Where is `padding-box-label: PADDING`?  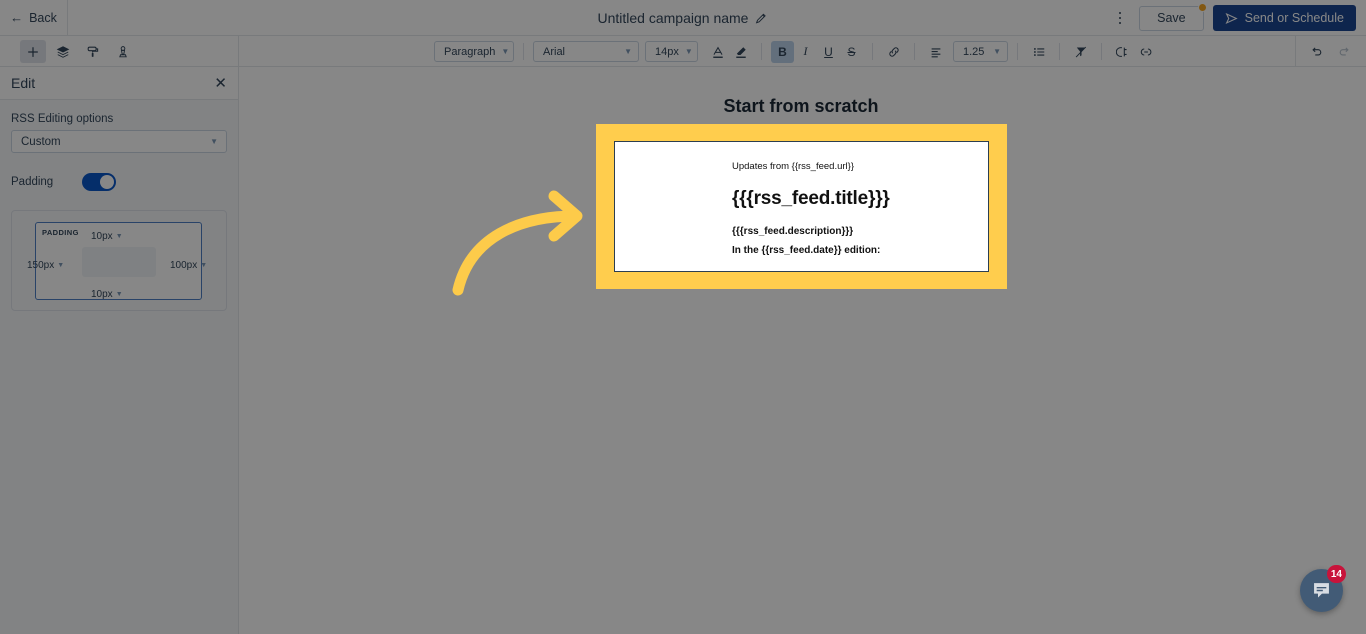 padding-box-label: PADDING is located at coordinates (60, 232).